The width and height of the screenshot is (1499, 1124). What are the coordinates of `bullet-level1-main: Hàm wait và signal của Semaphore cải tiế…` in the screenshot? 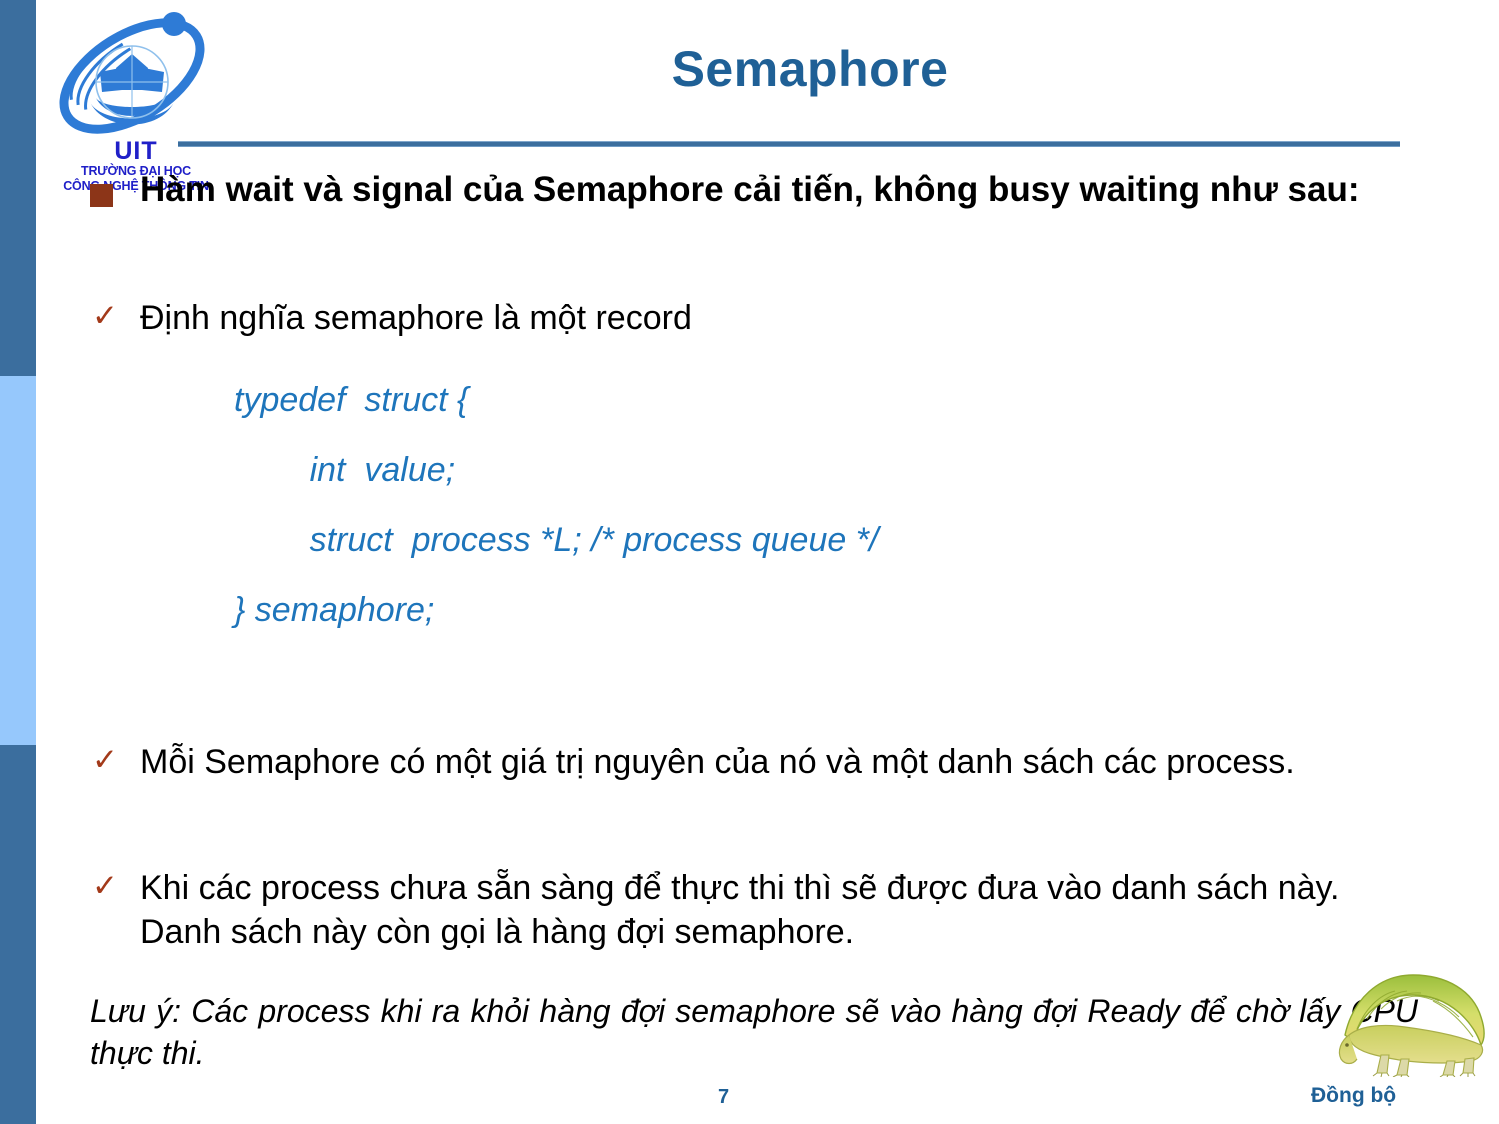 It's located at (740, 190).